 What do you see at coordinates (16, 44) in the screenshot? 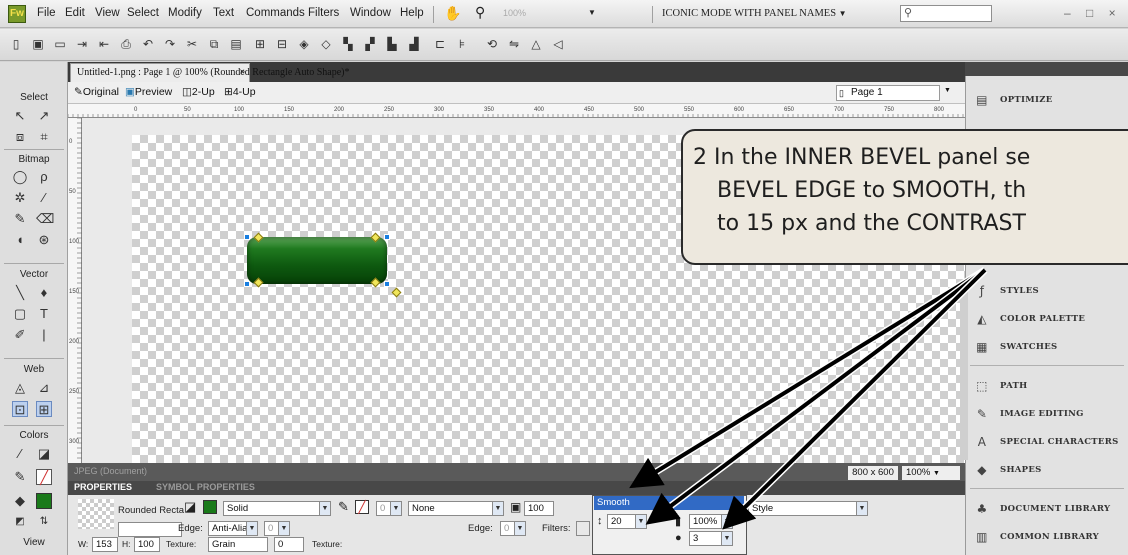
I see `new-file-icon: ▯` at bounding box center [16, 44].